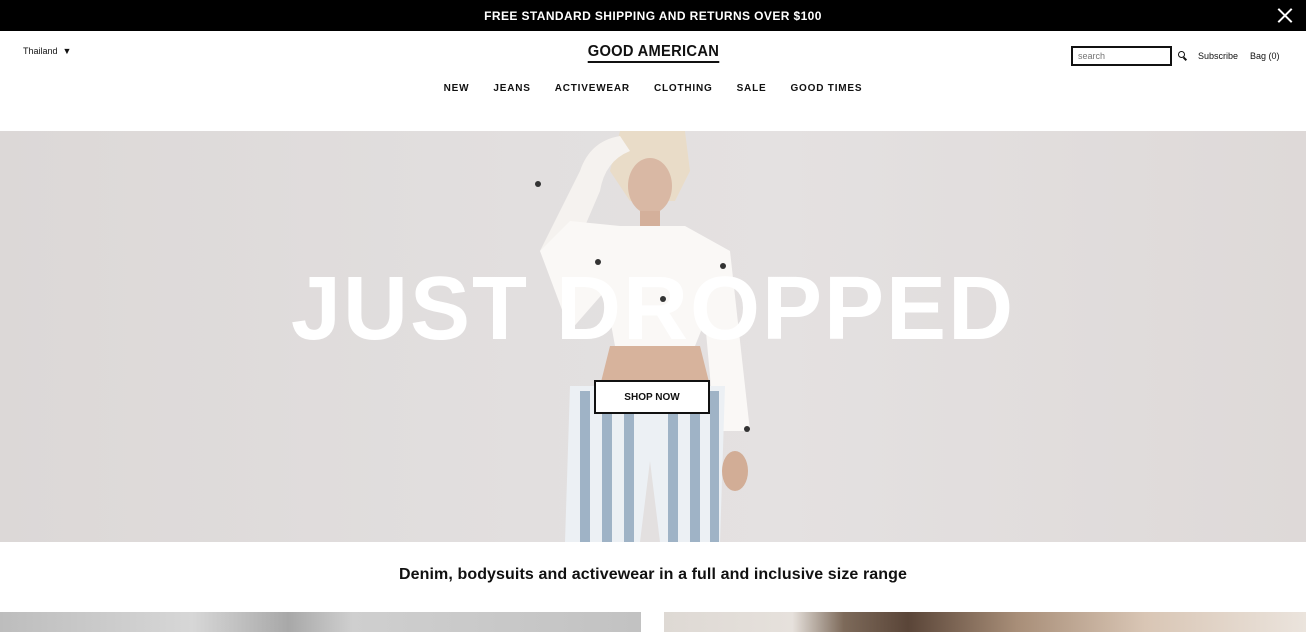 Image resolution: width=1306 pixels, height=632 pixels. What do you see at coordinates (592, 88) in the screenshot?
I see `nav-item-activewear: ACTIVEWEAR` at bounding box center [592, 88].